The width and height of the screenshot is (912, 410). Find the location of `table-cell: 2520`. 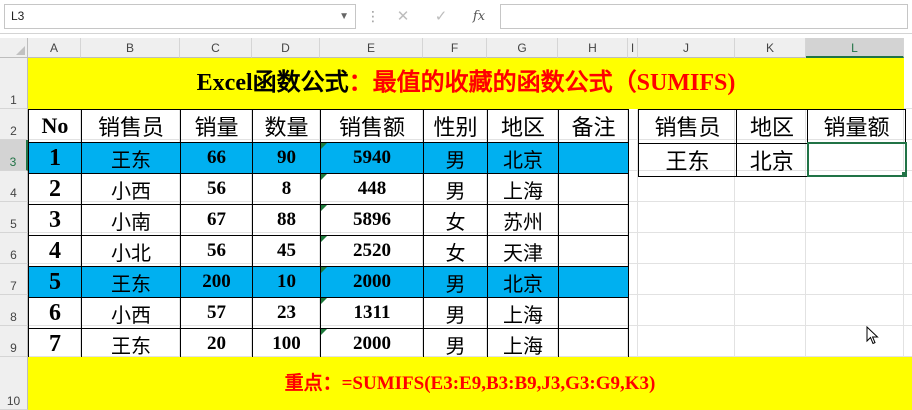

table-cell: 2520 is located at coordinates (372, 251).